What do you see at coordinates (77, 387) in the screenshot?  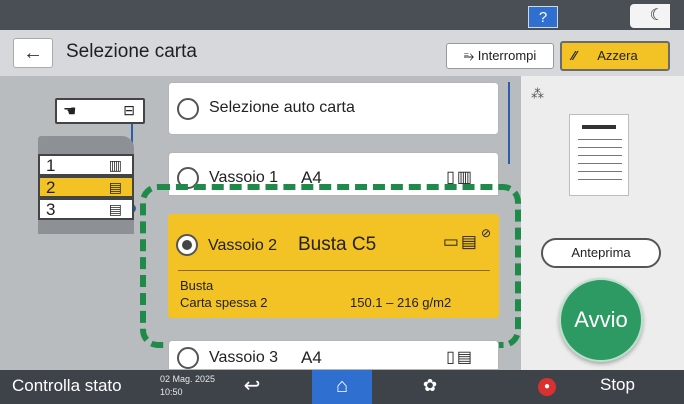 I see `check-status-button: Controlla stato` at bounding box center [77, 387].